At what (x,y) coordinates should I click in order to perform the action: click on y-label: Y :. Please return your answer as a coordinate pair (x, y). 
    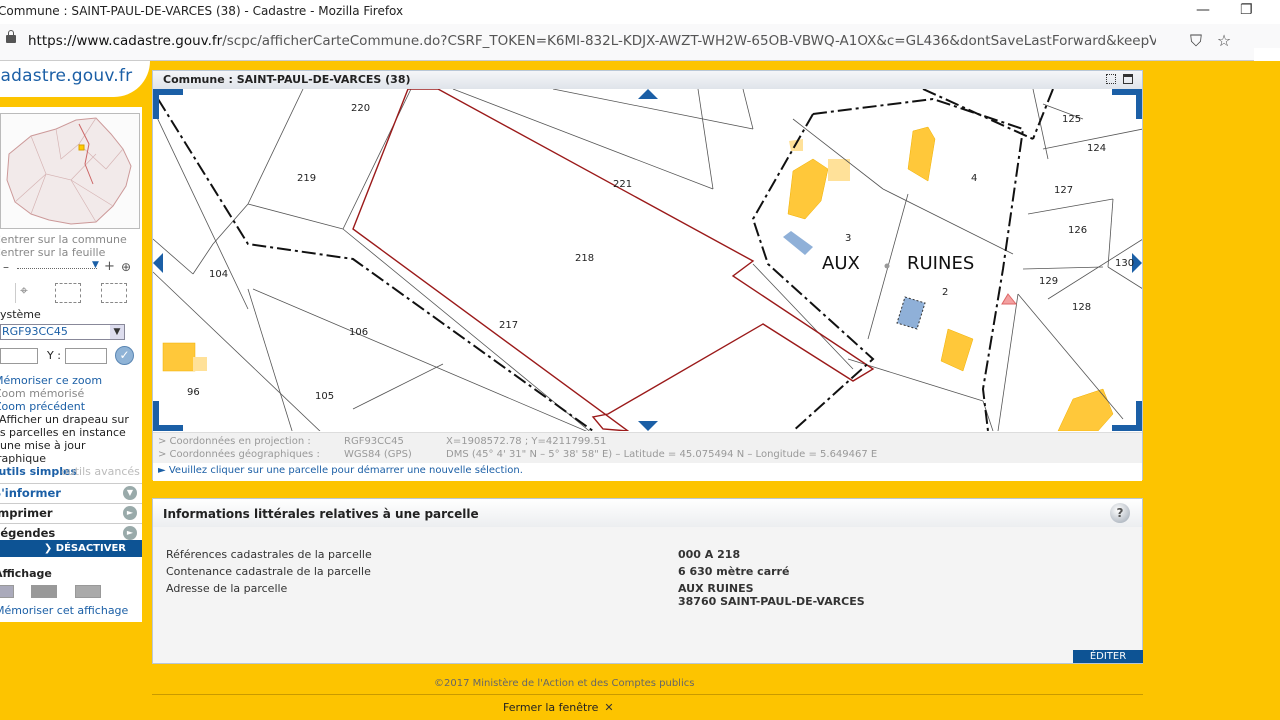
    Looking at the image, I should click on (54, 355).